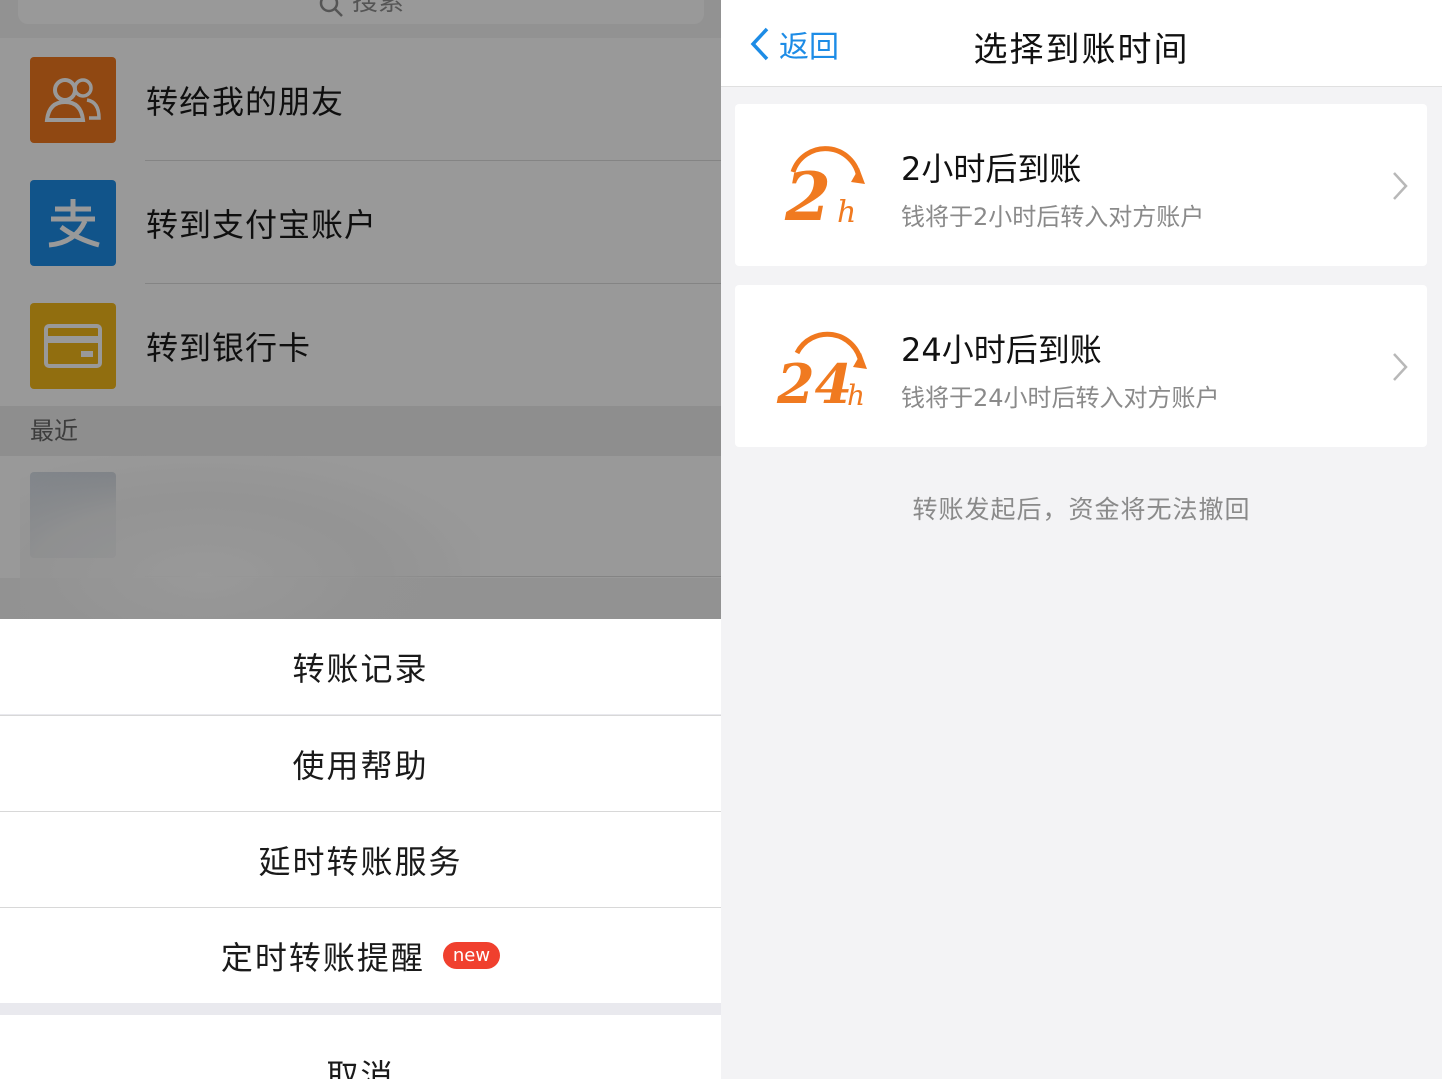 This screenshot has width=1442, height=1079. Describe the element at coordinates (322, 957) in the screenshot. I see `sheet-item-label: 定时转账提醒` at that location.